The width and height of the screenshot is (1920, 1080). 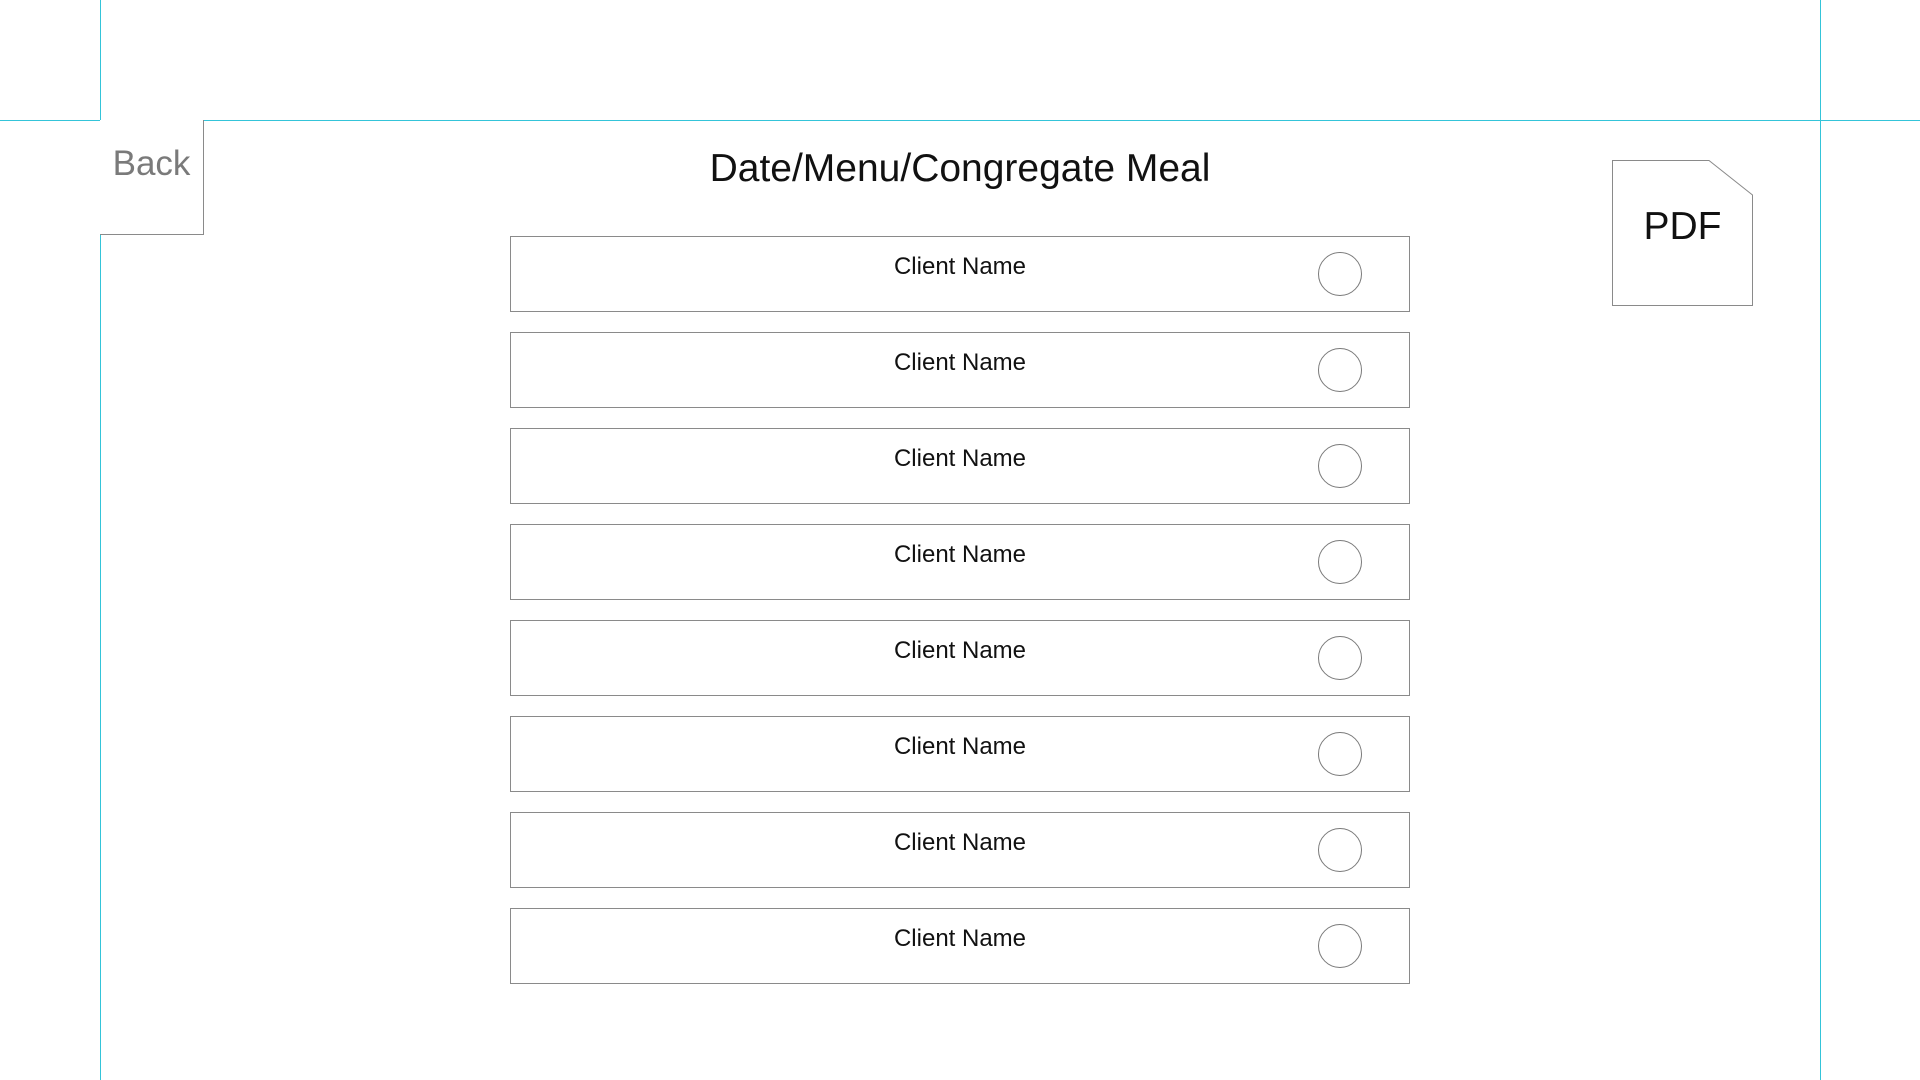 I want to click on page-title: Date/Menu/Congregate Meal, so click(x=960, y=168).